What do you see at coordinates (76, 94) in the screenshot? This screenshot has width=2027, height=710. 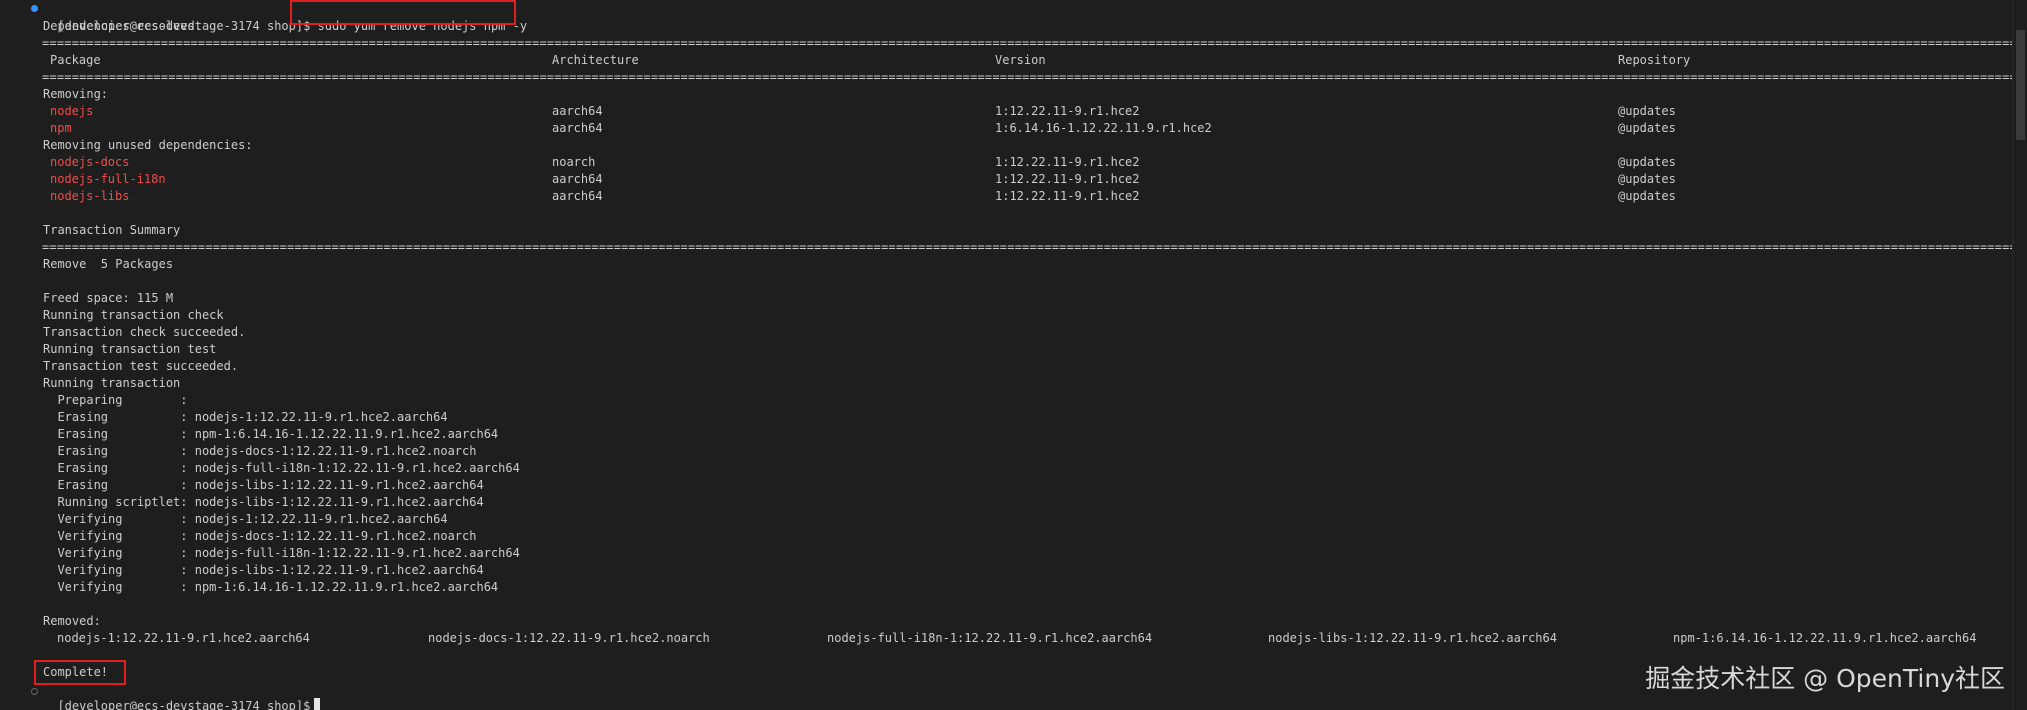 I see `removing-label: Removing:` at bounding box center [76, 94].